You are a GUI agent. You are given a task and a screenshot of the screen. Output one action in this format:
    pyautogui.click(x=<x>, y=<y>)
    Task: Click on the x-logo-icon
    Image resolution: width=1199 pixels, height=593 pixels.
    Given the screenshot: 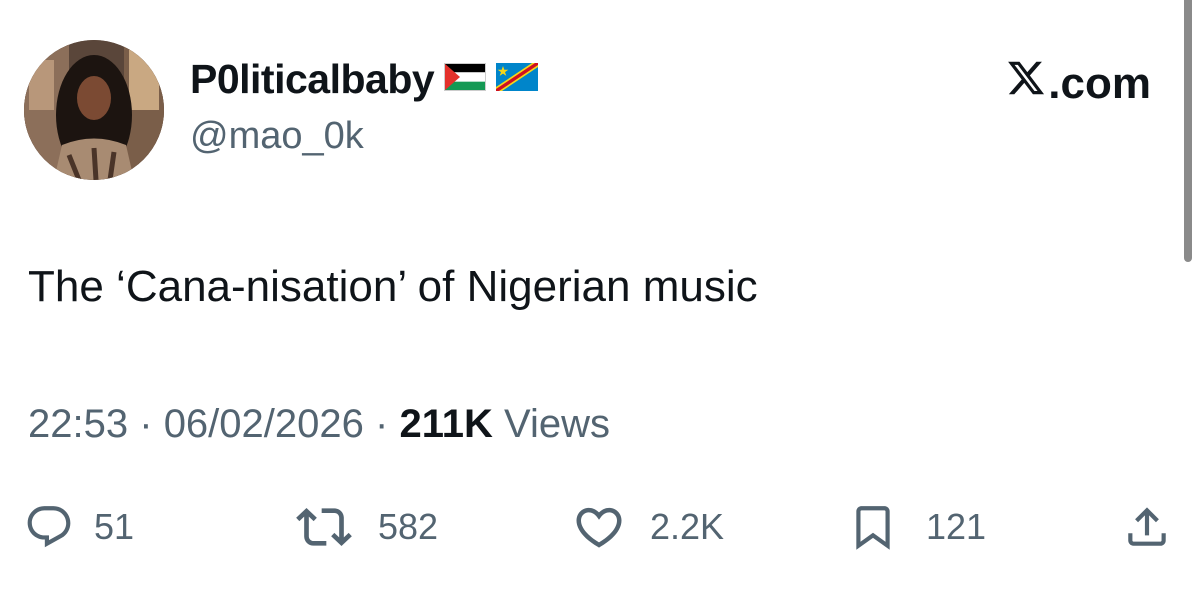 What is the action you would take?
    pyautogui.click(x=1026, y=84)
    